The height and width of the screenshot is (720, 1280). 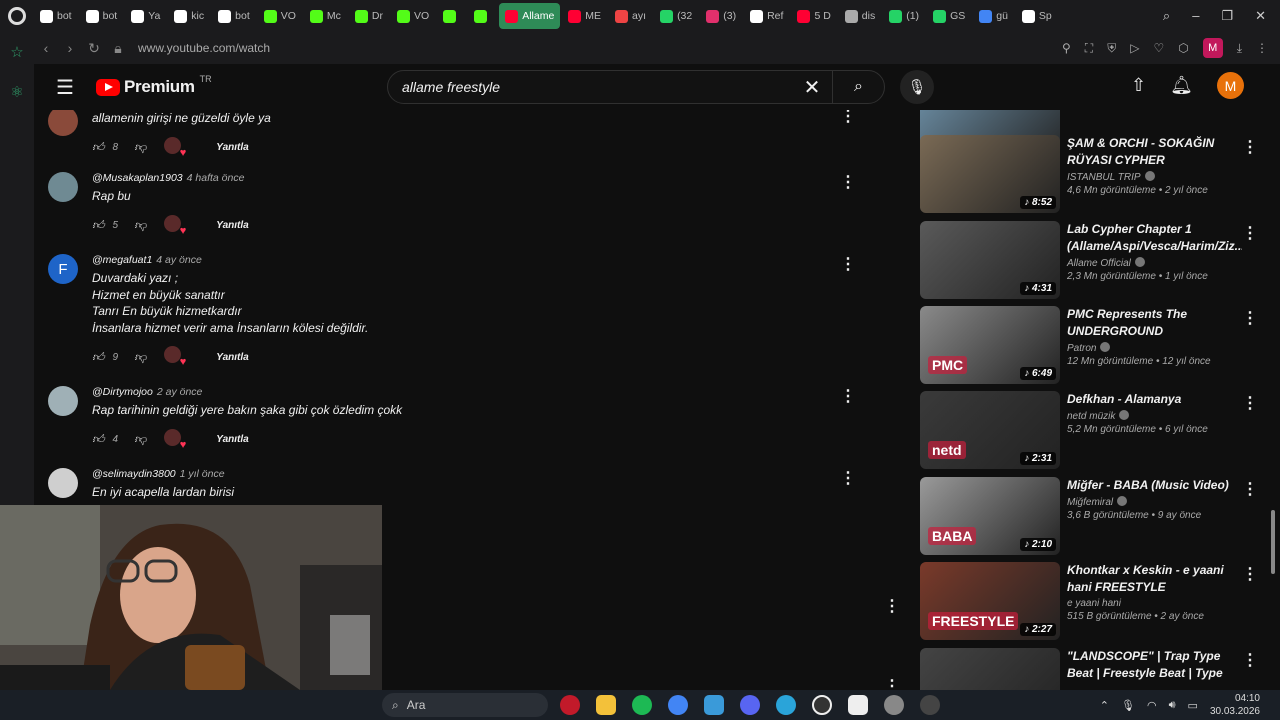 What do you see at coordinates (1239, 48) in the screenshot?
I see `download-icon: ⤓` at bounding box center [1239, 48].